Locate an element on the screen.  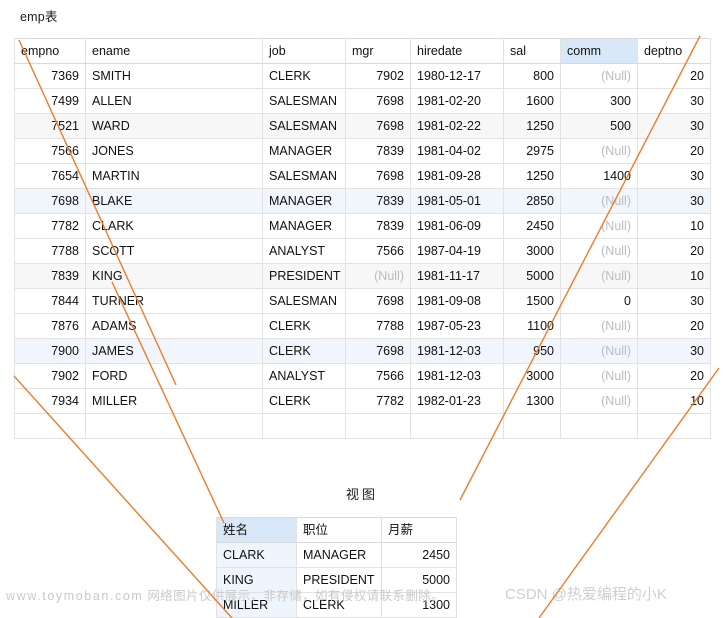
emp-cell-comm: 500 is located at coordinates (599, 126).